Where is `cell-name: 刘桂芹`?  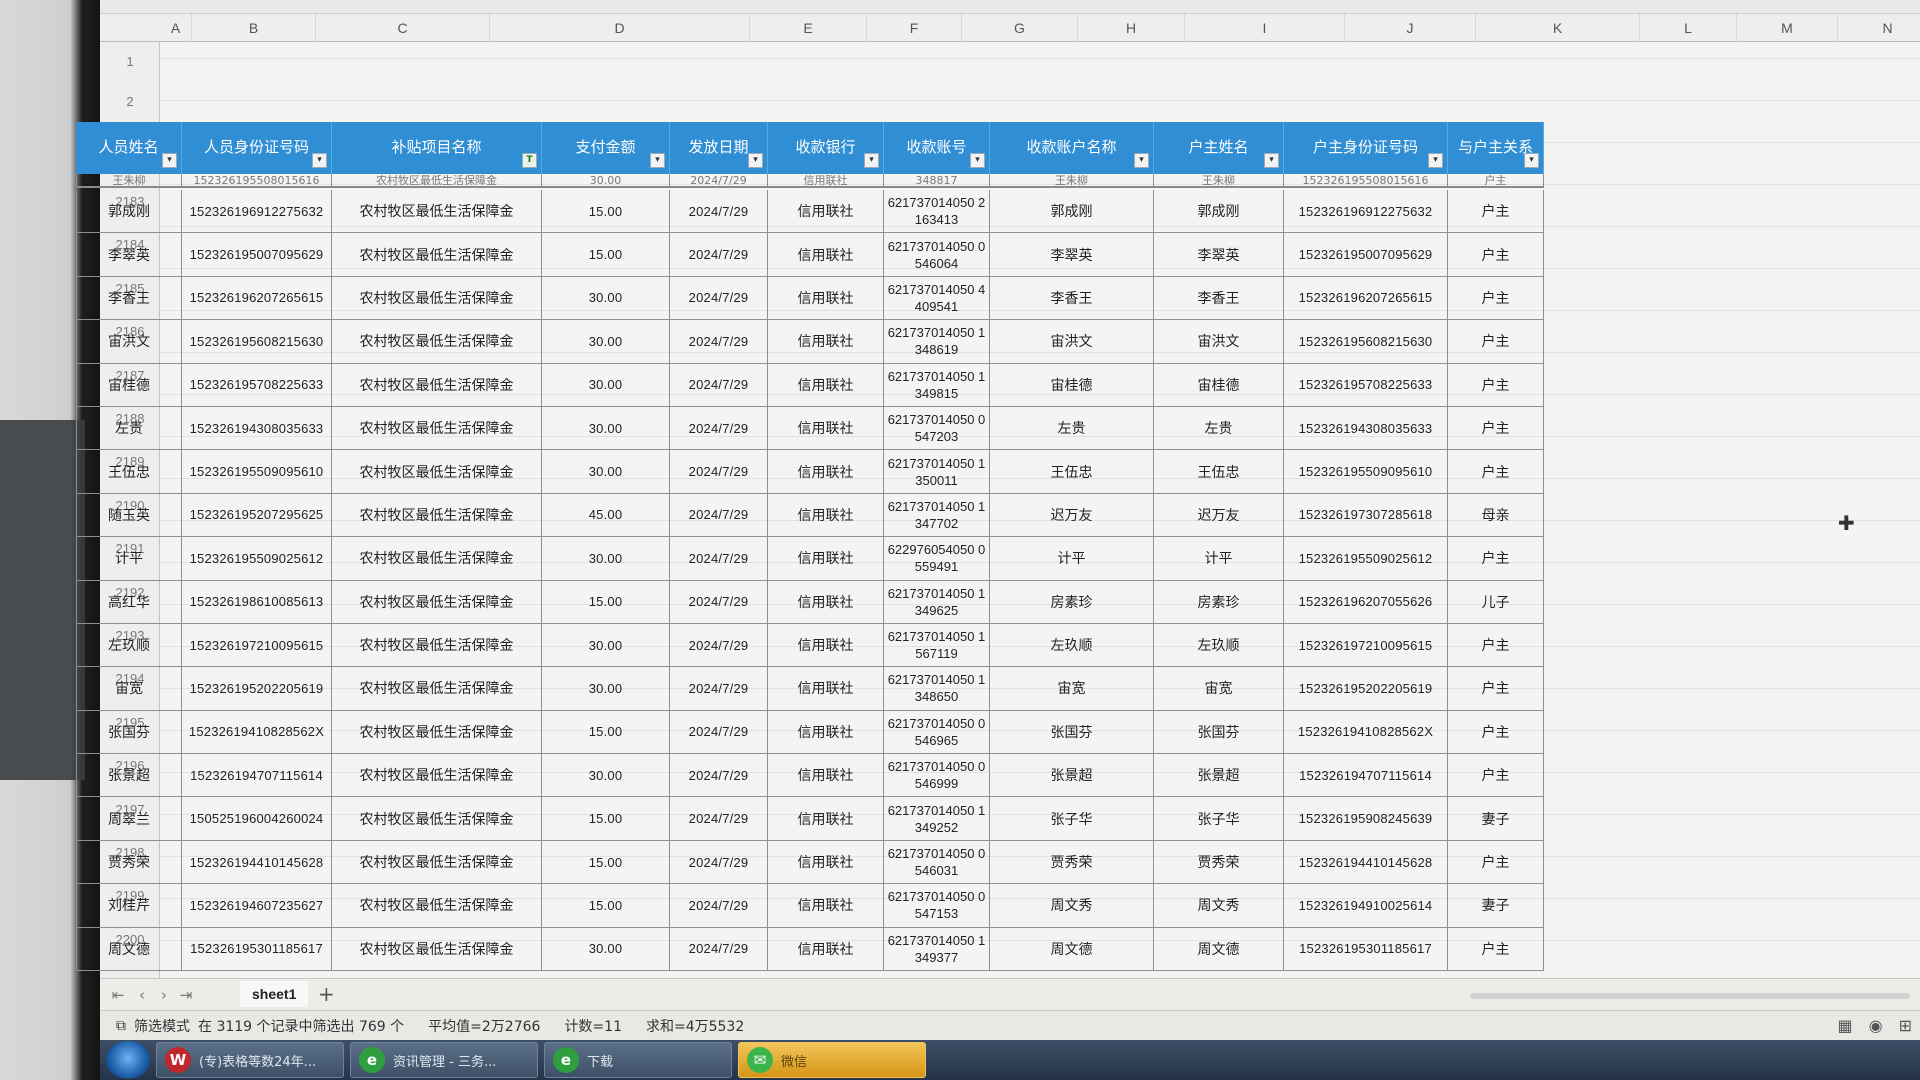
cell-name: 刘桂芹 is located at coordinates (129, 906).